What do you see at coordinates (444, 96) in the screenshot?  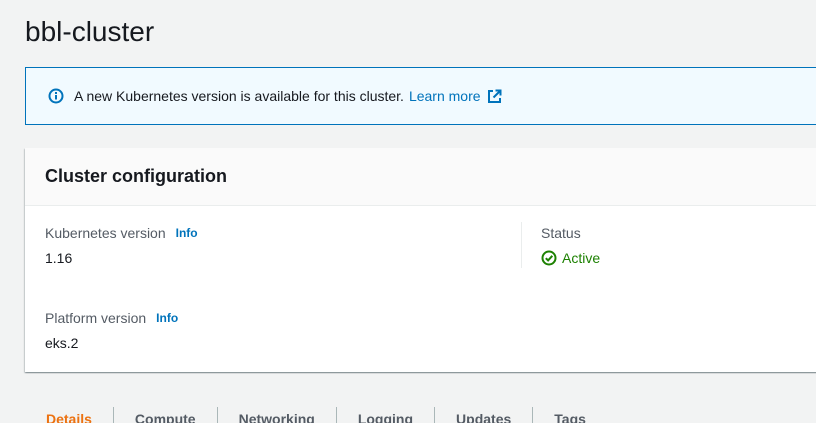 I see `learn-more-label: Learn more` at bounding box center [444, 96].